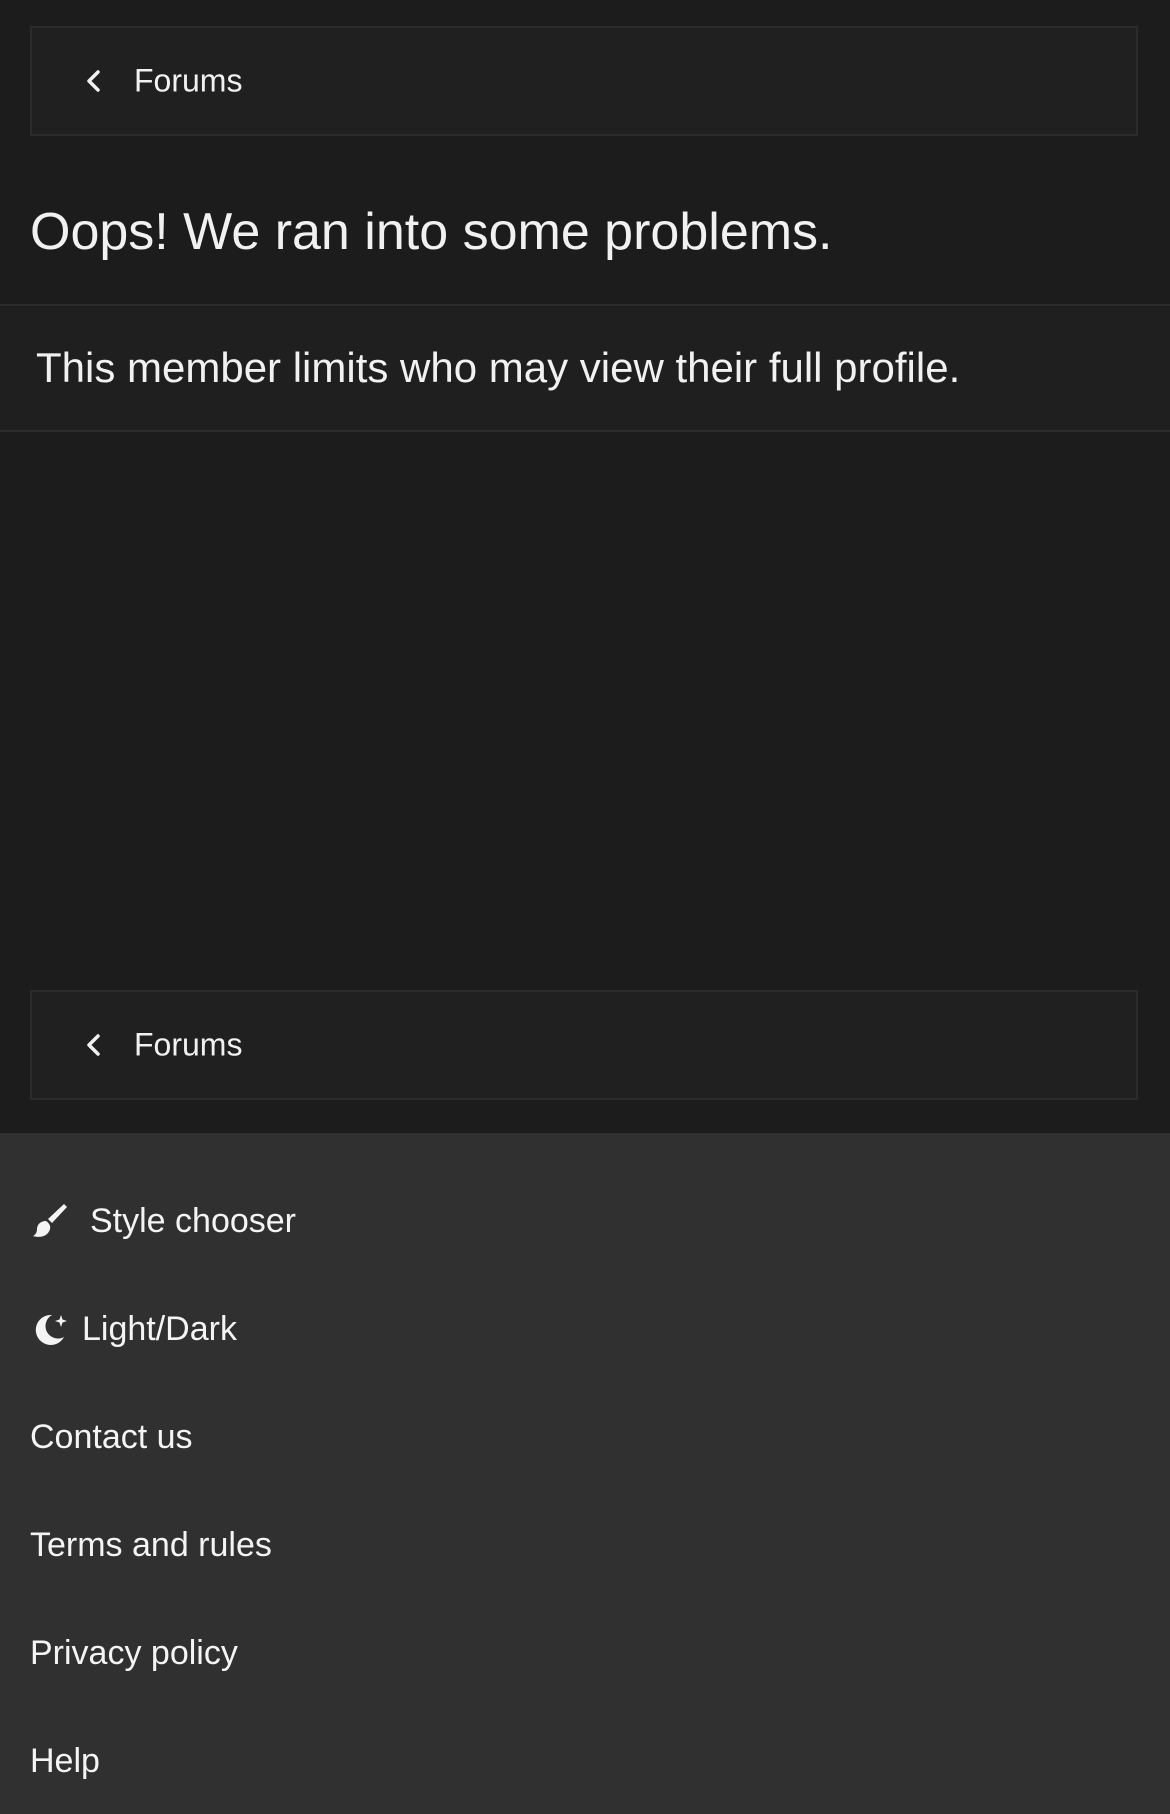  I want to click on page-title: Oops! We ran into some problems., so click(431, 232).